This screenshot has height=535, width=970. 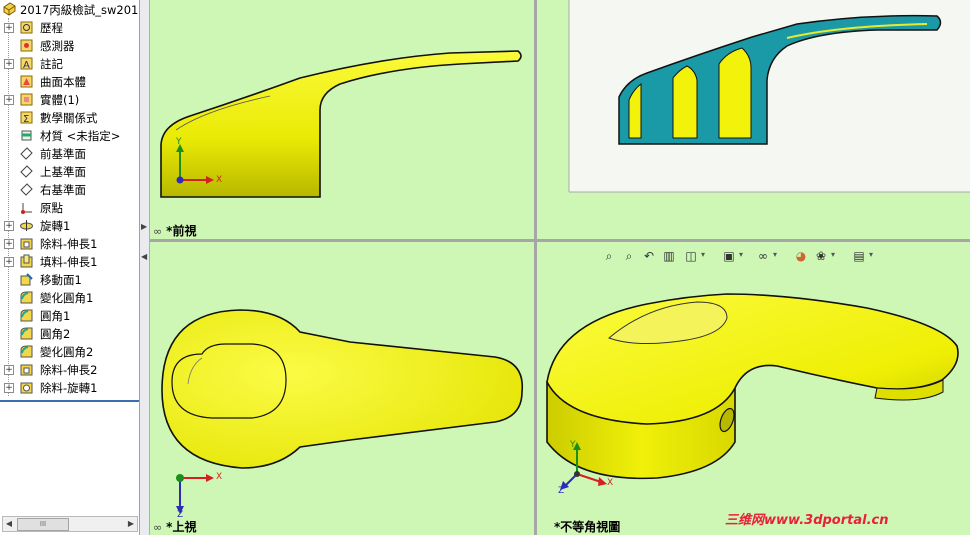 What do you see at coordinates (821, 256) in the screenshot?
I see `apply-scene-icon: ❀` at bounding box center [821, 256].